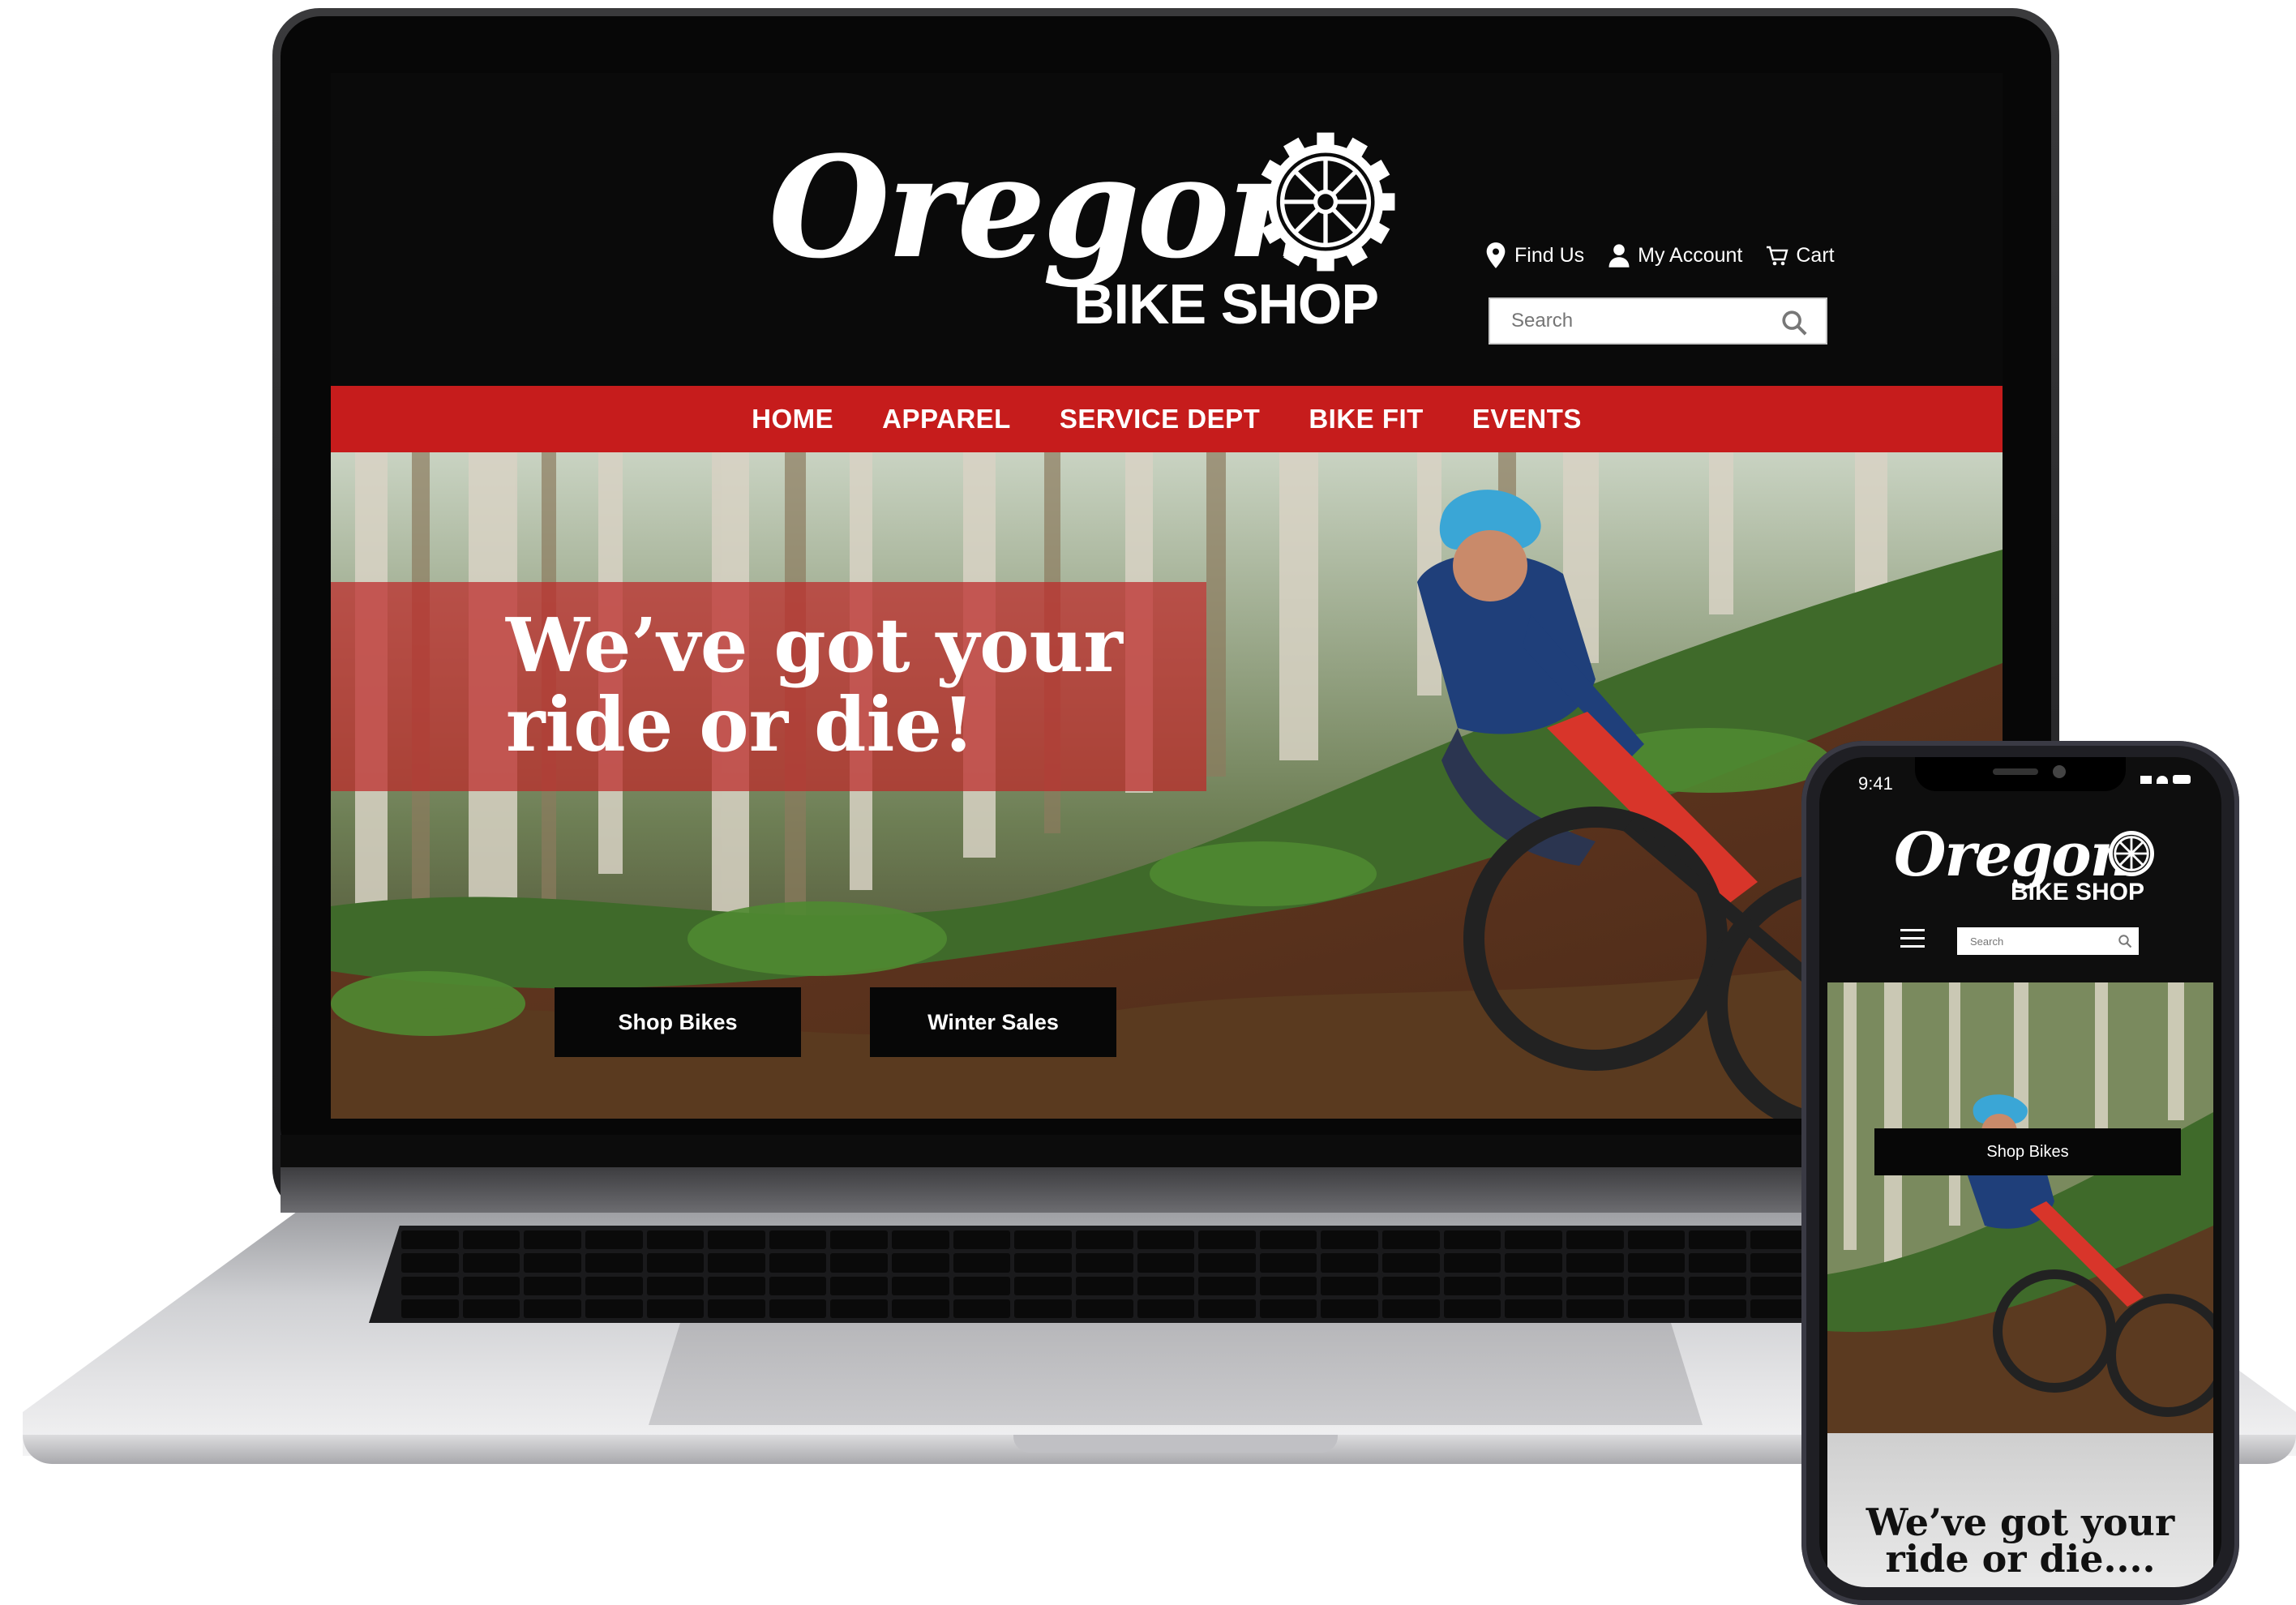  What do you see at coordinates (1175, 1444) in the screenshot?
I see `laptop-opening-notch` at bounding box center [1175, 1444].